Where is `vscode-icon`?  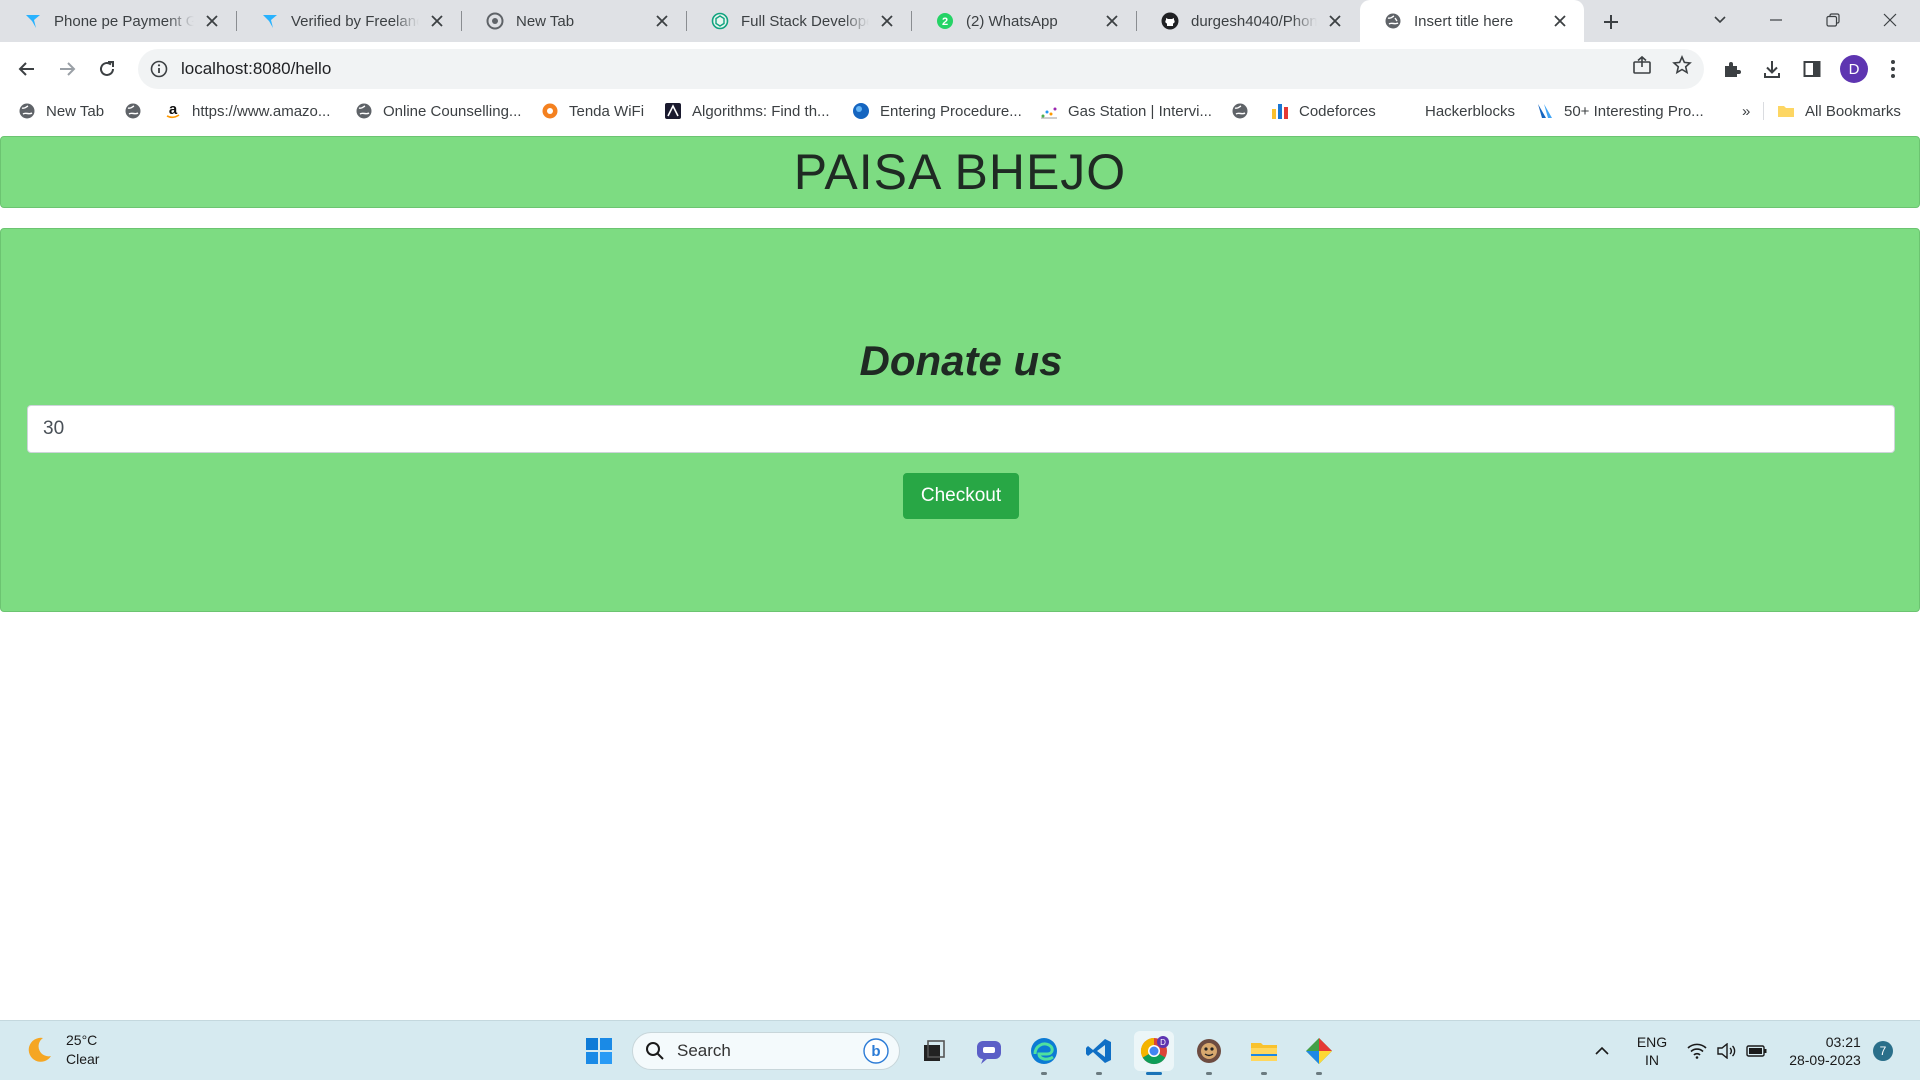 vscode-icon is located at coordinates (1099, 1053).